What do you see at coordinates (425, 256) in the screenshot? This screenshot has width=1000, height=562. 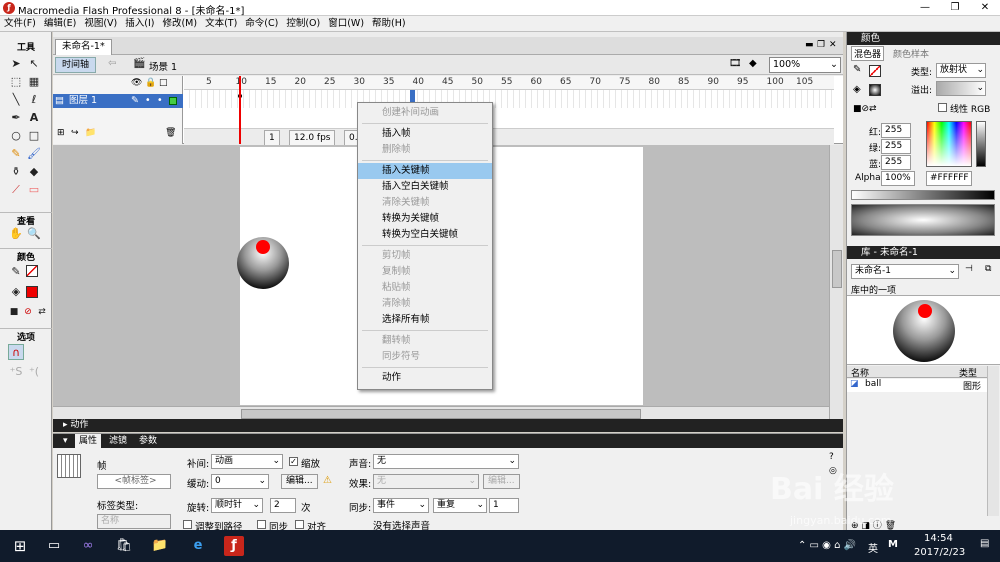 I see `context-menu-item: 剪切帧` at bounding box center [425, 256].